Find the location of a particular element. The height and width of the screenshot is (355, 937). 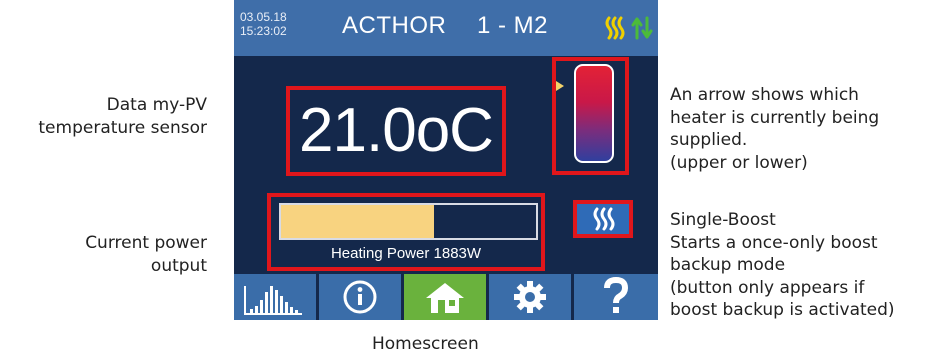

temperature-unit: oC is located at coordinates (454, 130).